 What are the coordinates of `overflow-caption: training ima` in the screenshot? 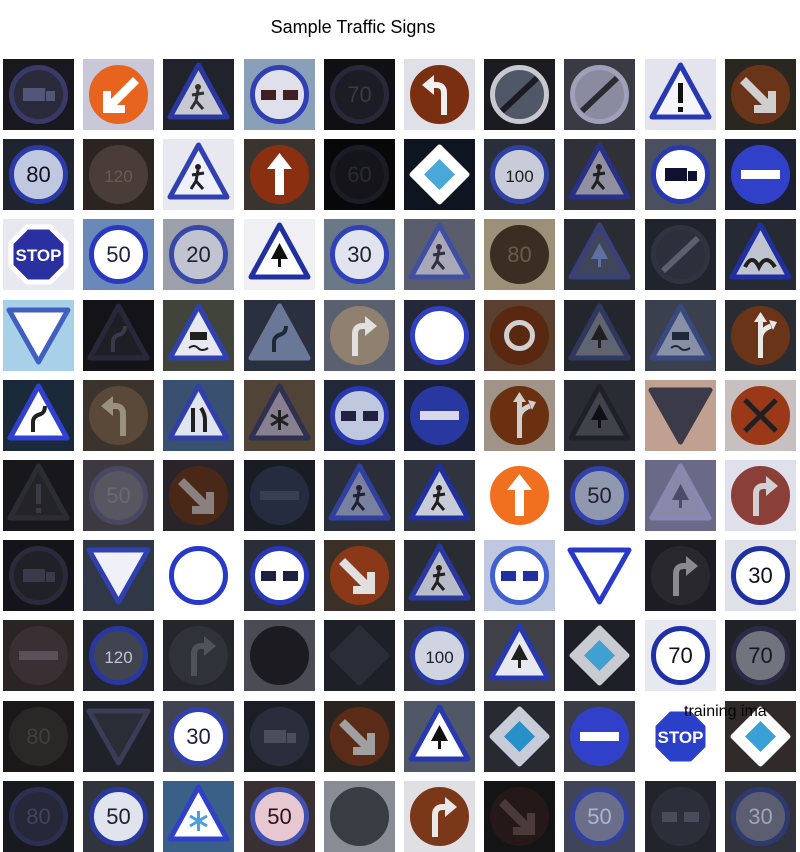 It's located at (725, 711).